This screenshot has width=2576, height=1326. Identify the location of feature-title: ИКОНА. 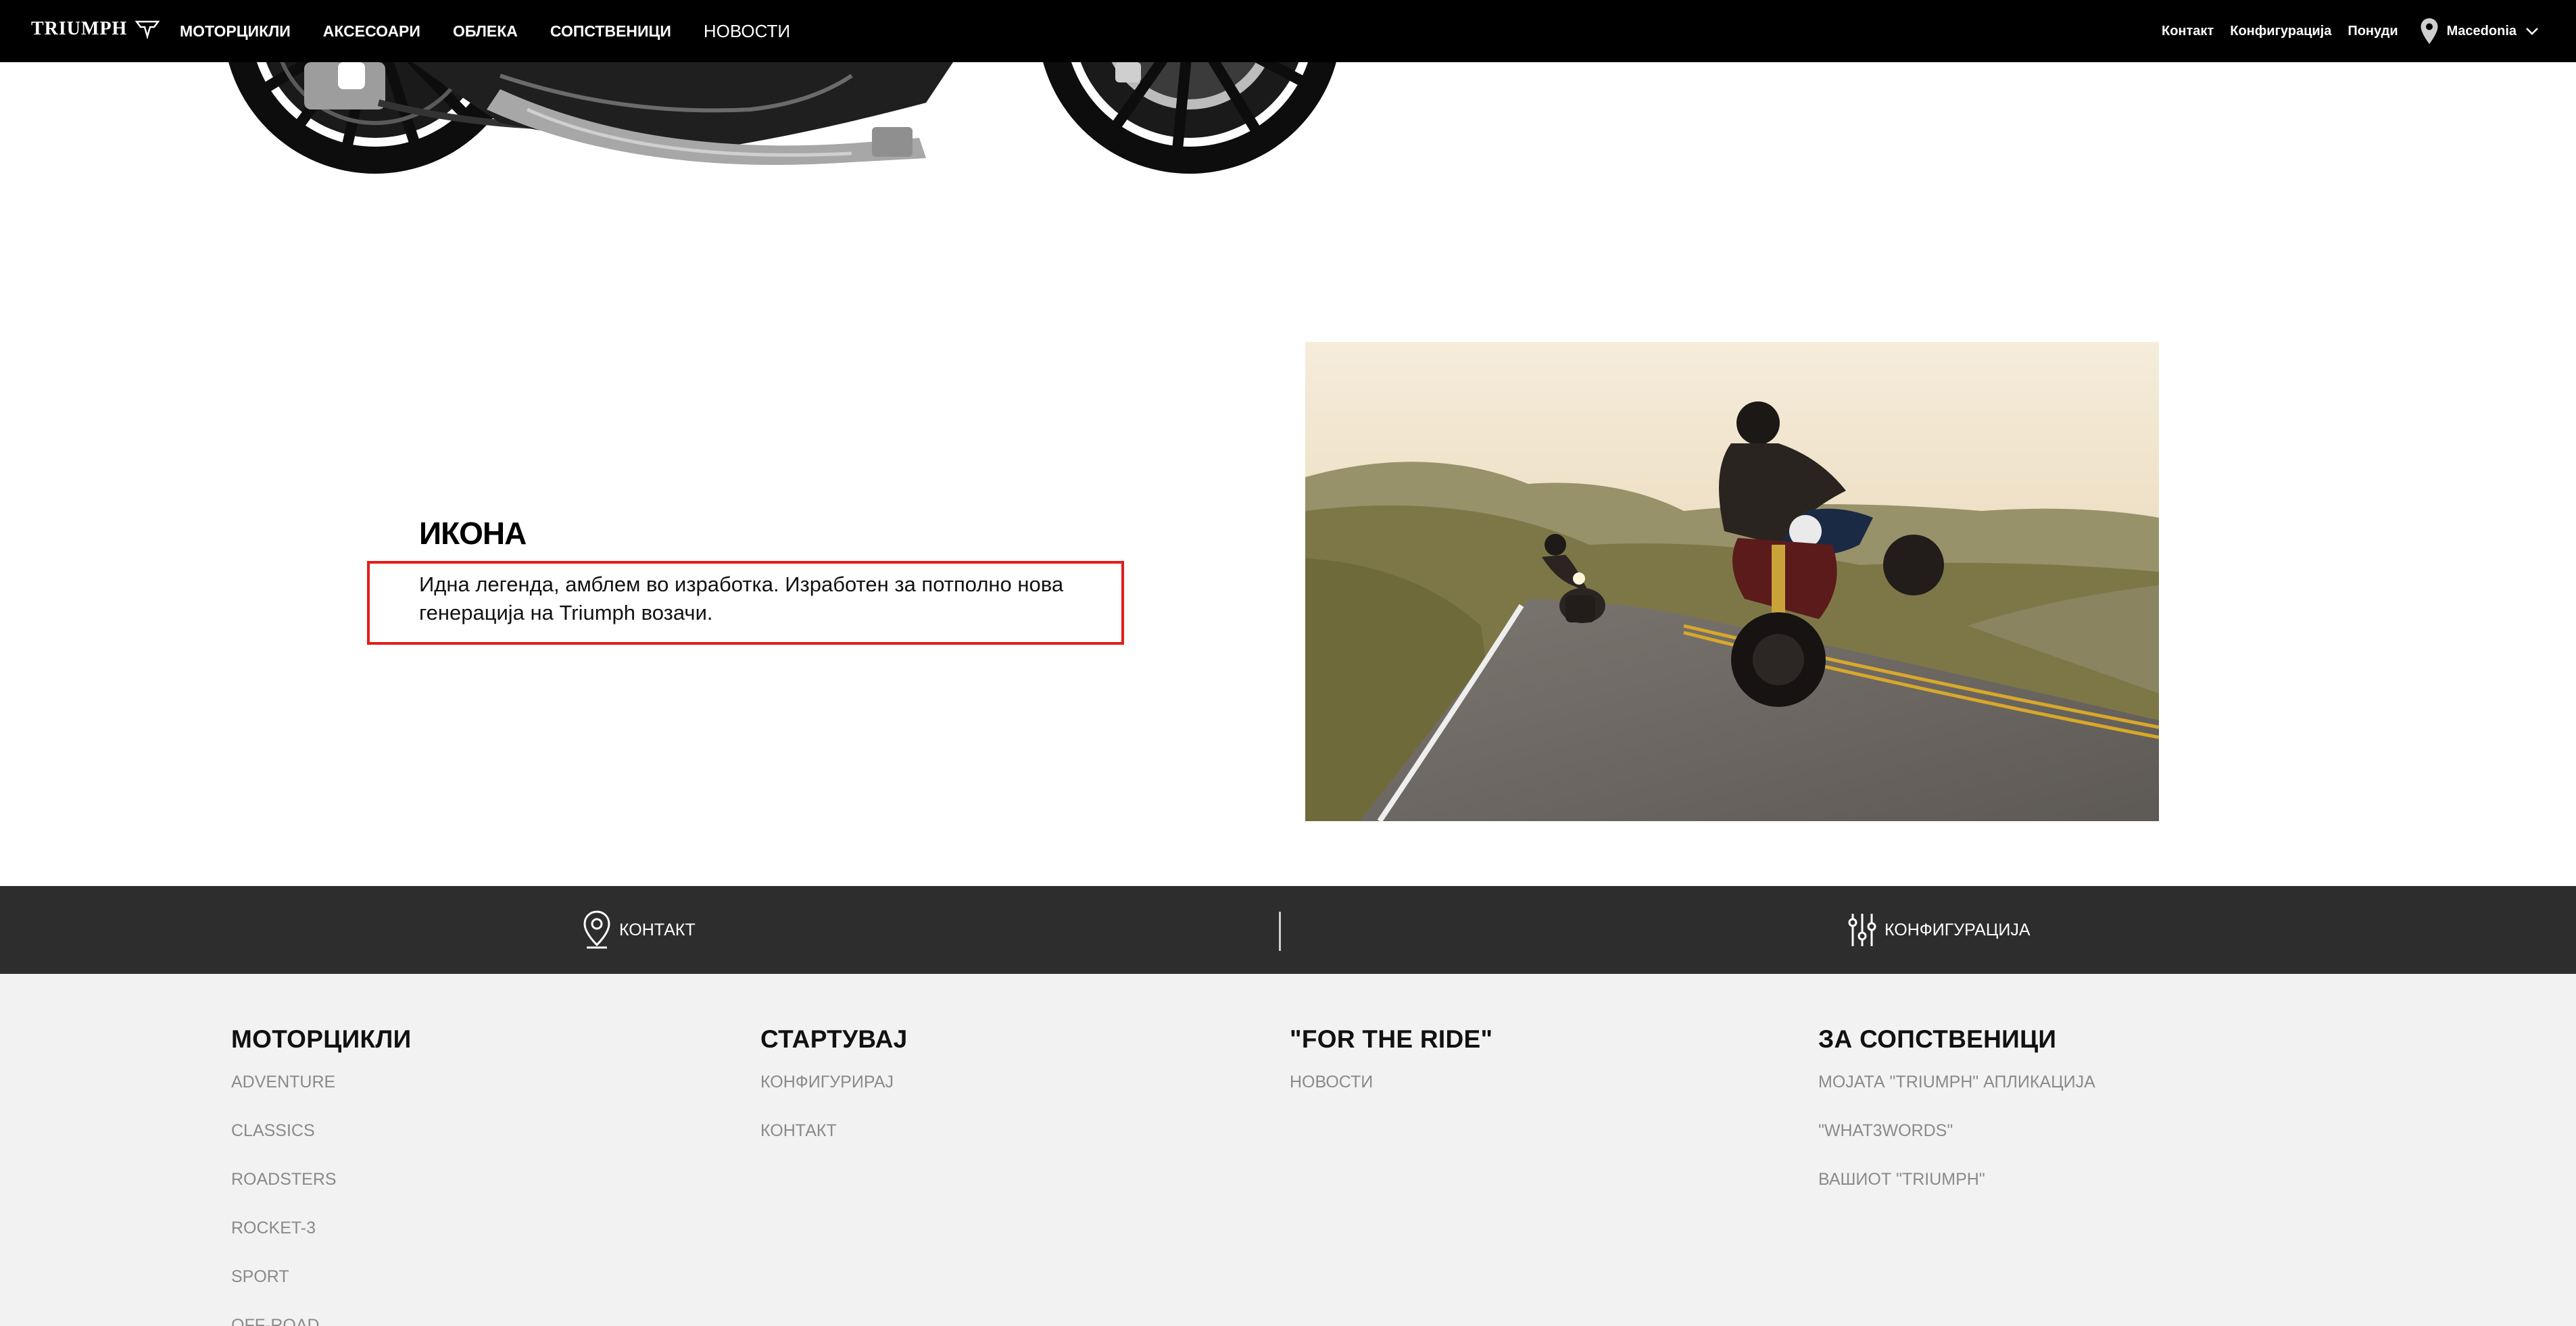
(473, 534).